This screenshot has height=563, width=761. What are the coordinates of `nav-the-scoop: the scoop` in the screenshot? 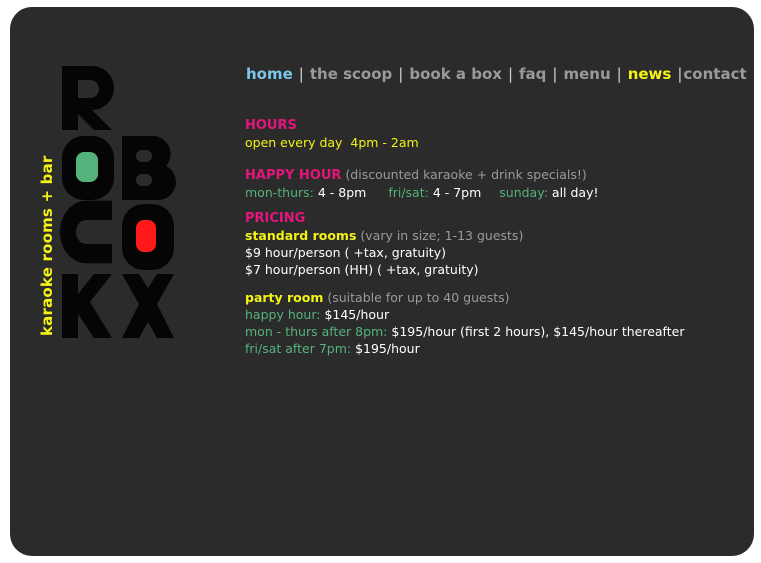 It's located at (351, 74).